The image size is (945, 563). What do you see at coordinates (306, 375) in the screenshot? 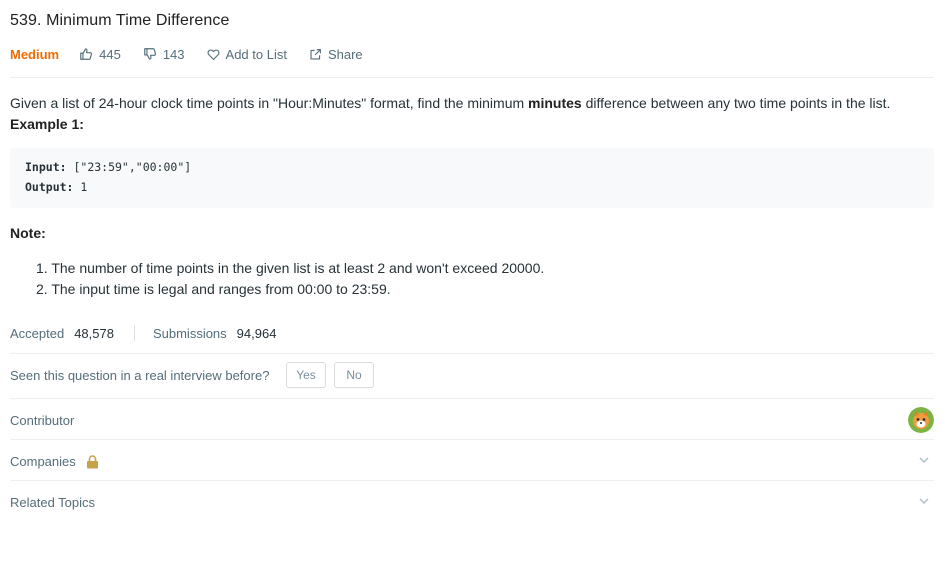
I see `interview-yes-button: Yes` at bounding box center [306, 375].